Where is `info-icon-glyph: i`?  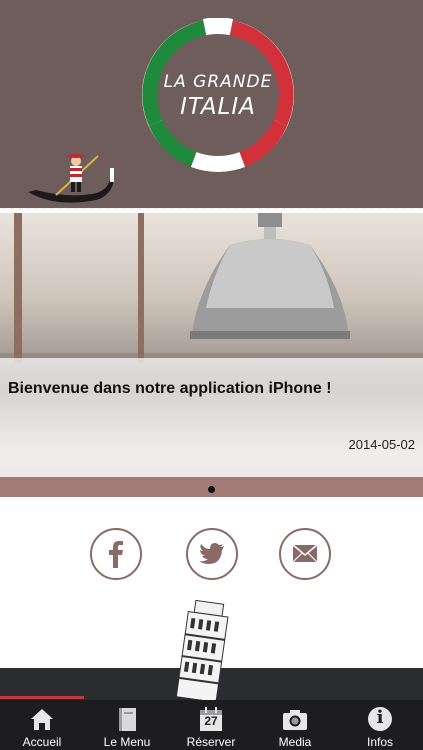 info-icon-glyph: i is located at coordinates (380, 717).